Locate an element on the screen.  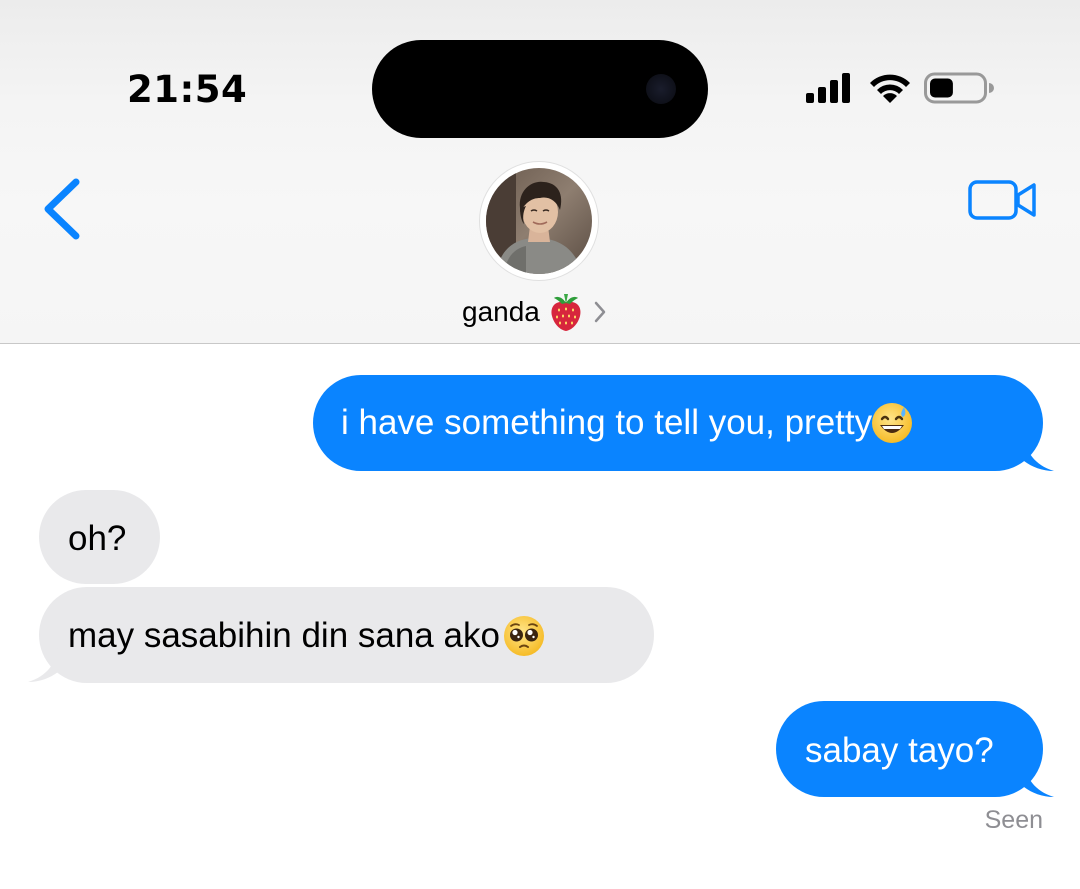
message-text: sabay tayo? is located at coordinates (899, 750).